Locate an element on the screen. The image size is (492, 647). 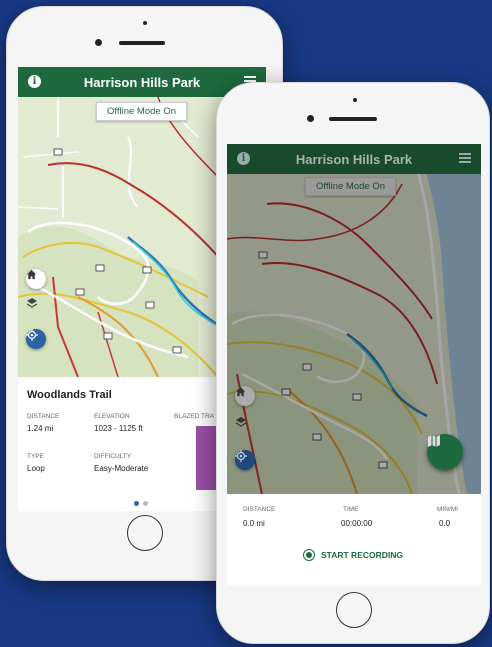
map-icon is located at coordinates (434, 441).